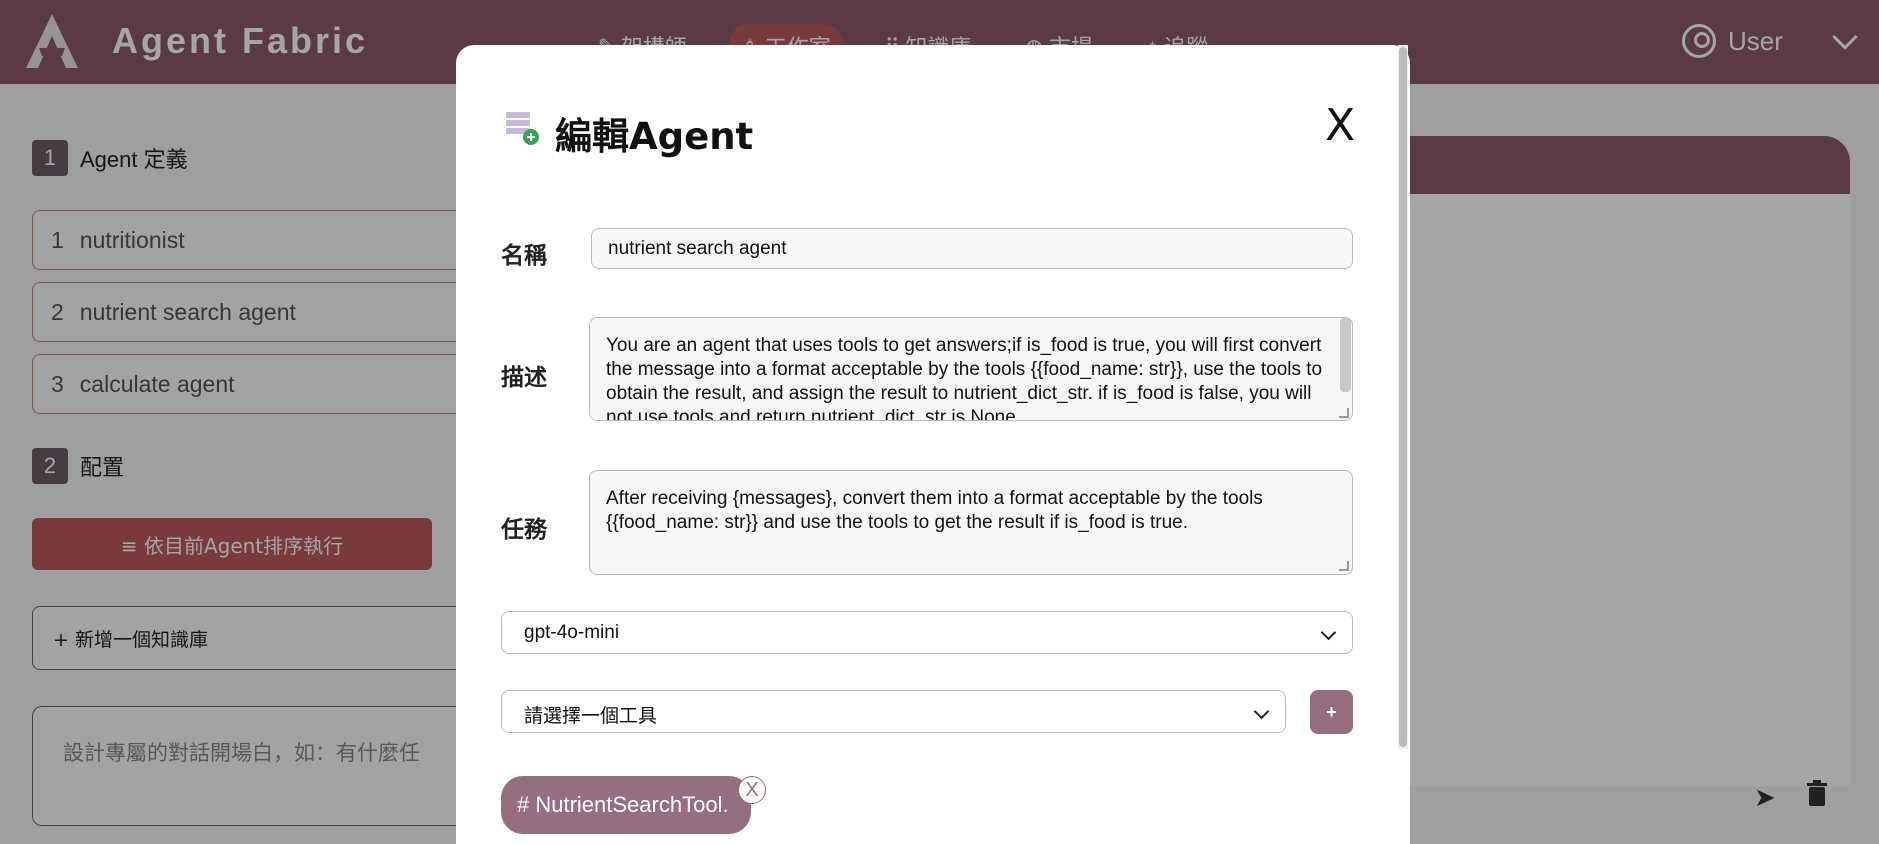  Describe the element at coordinates (626, 805) in the screenshot. I see `tool-chip: # NutrientSearchTool.` at that location.